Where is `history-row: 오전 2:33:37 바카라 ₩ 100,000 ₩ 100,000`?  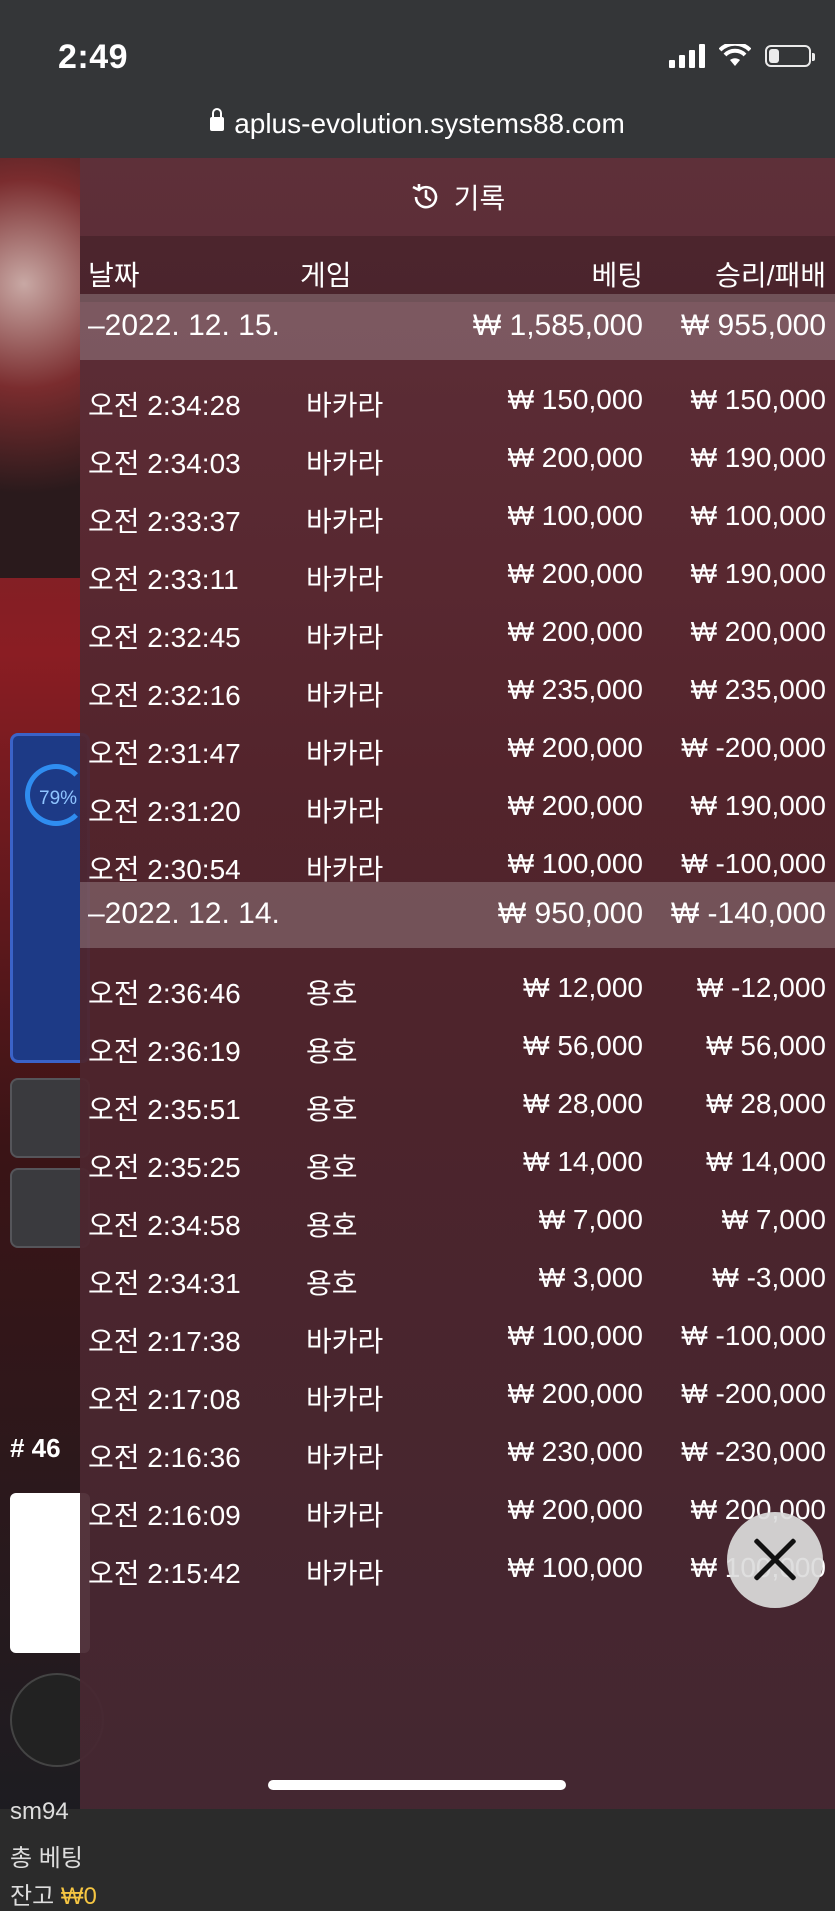
history-row: 오전 2:33:37 바카라 ₩ 100,000 ₩ 100,000 is located at coordinates (457, 517).